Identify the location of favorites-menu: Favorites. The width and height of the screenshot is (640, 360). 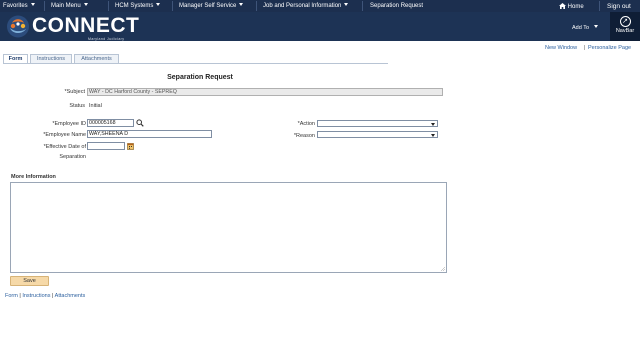
(19, 6).